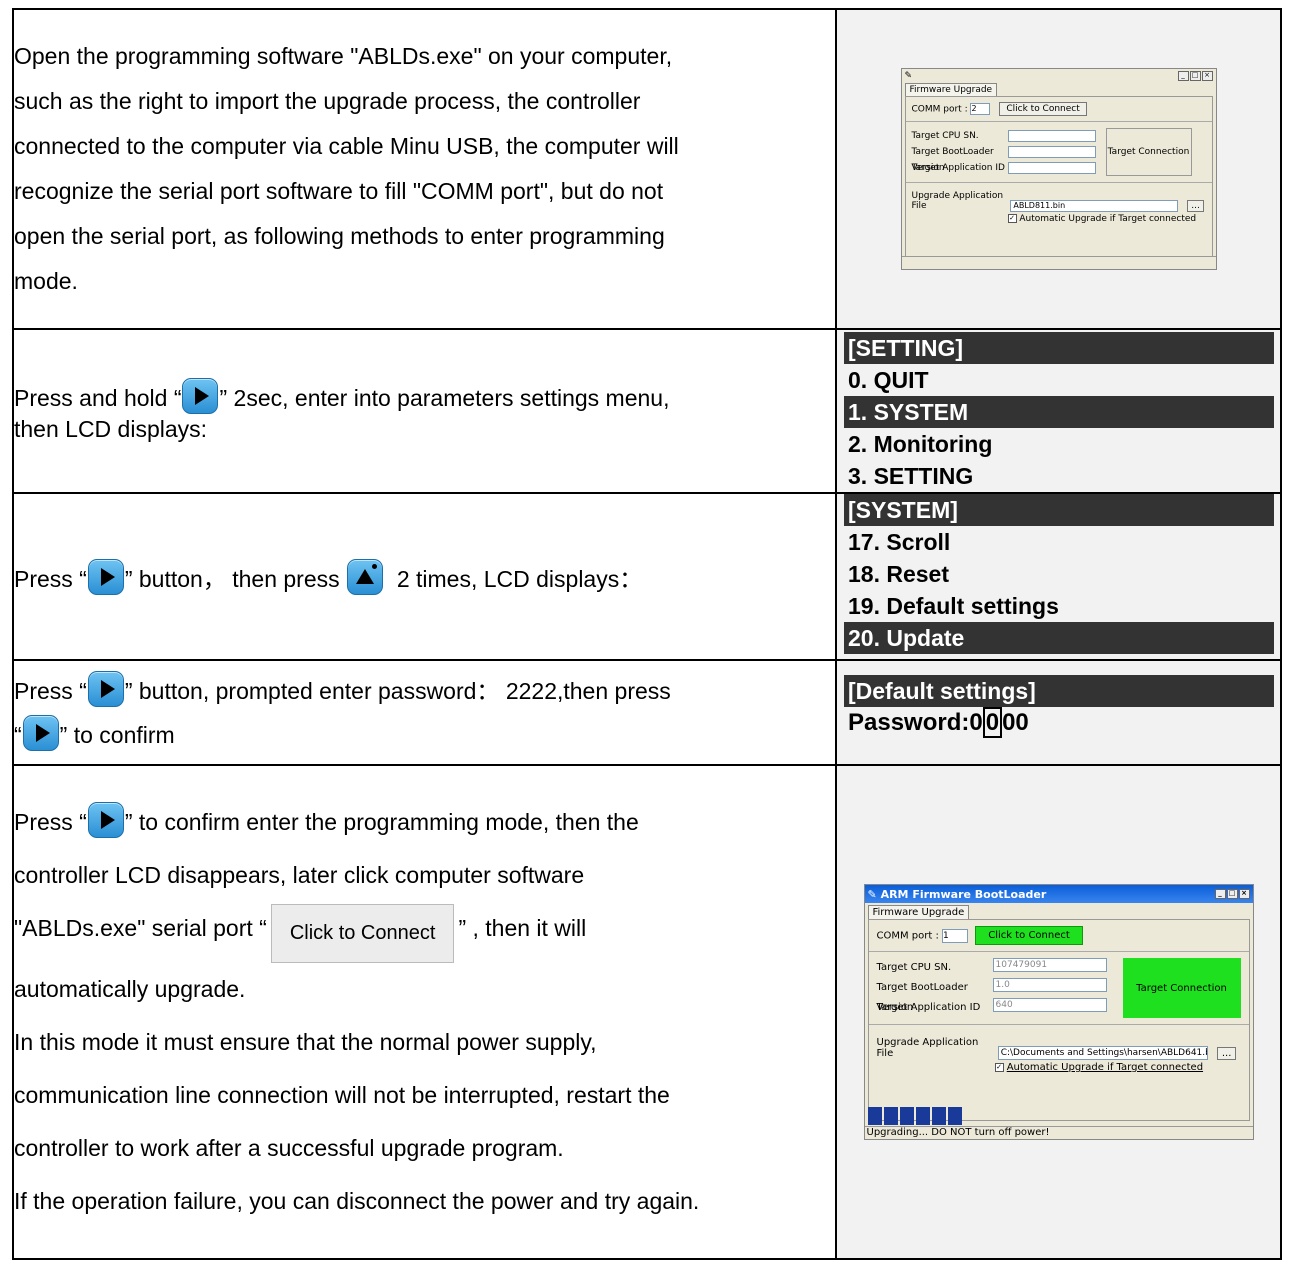 The height and width of the screenshot is (1271, 1291). Describe the element at coordinates (1058, 262) in the screenshot. I see `status-bar` at that location.